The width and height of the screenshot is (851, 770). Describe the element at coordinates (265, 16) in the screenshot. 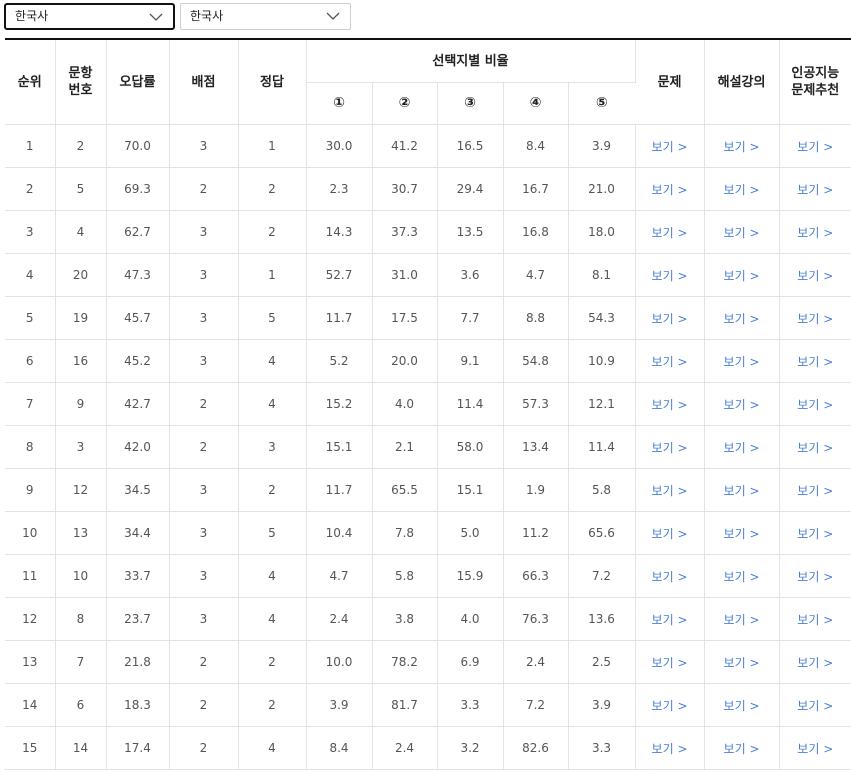

I see `subject-select-secondary: 한국사` at that location.